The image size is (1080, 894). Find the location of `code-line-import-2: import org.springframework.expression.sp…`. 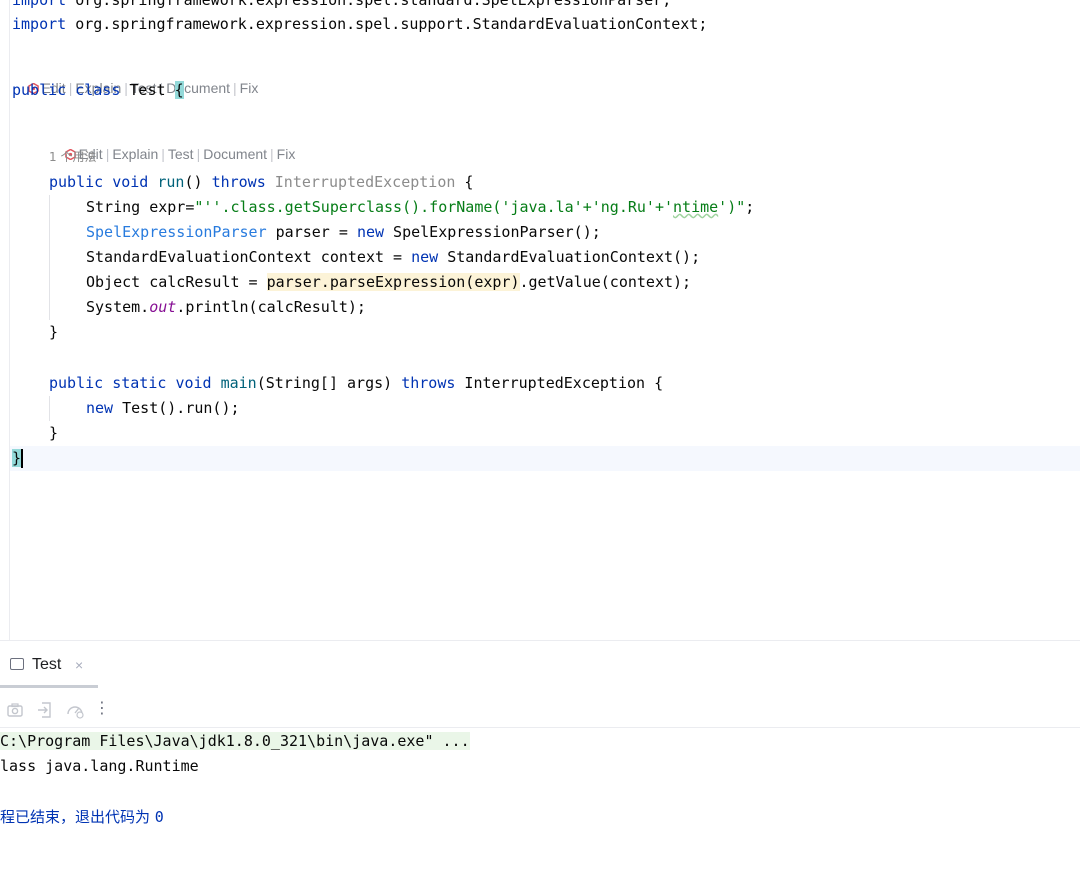

code-line-import-2: import org.springframework.expression.sp… is located at coordinates (359, 24).